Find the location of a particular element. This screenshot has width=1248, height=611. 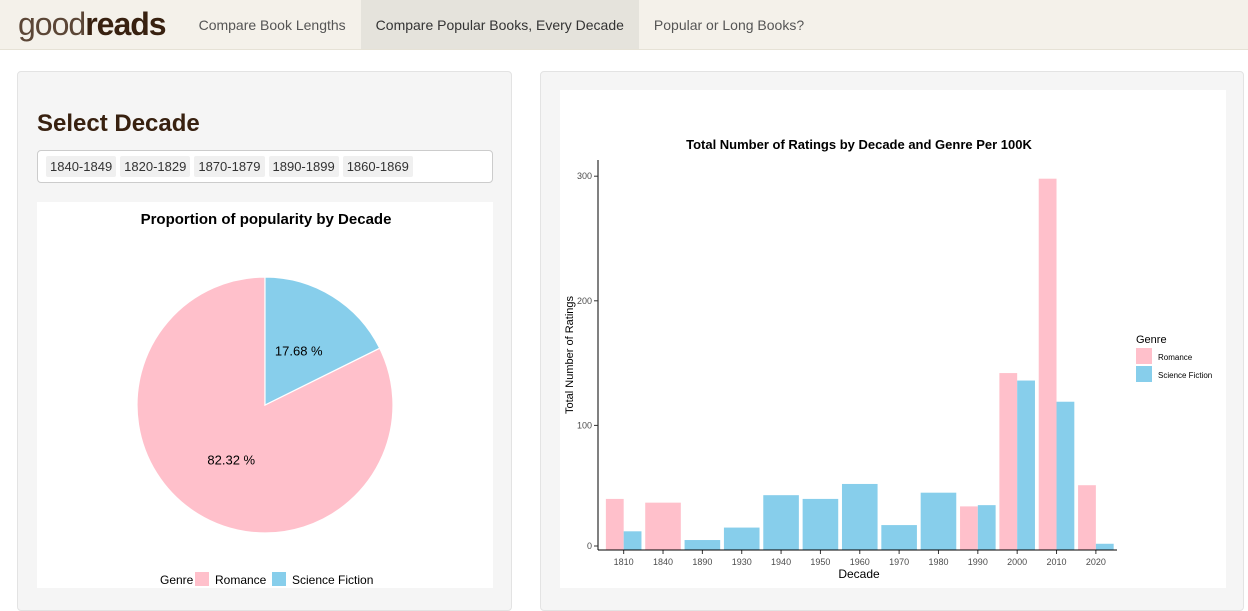

pie-slice-label-romance: 82.32 % is located at coordinates (231, 459).